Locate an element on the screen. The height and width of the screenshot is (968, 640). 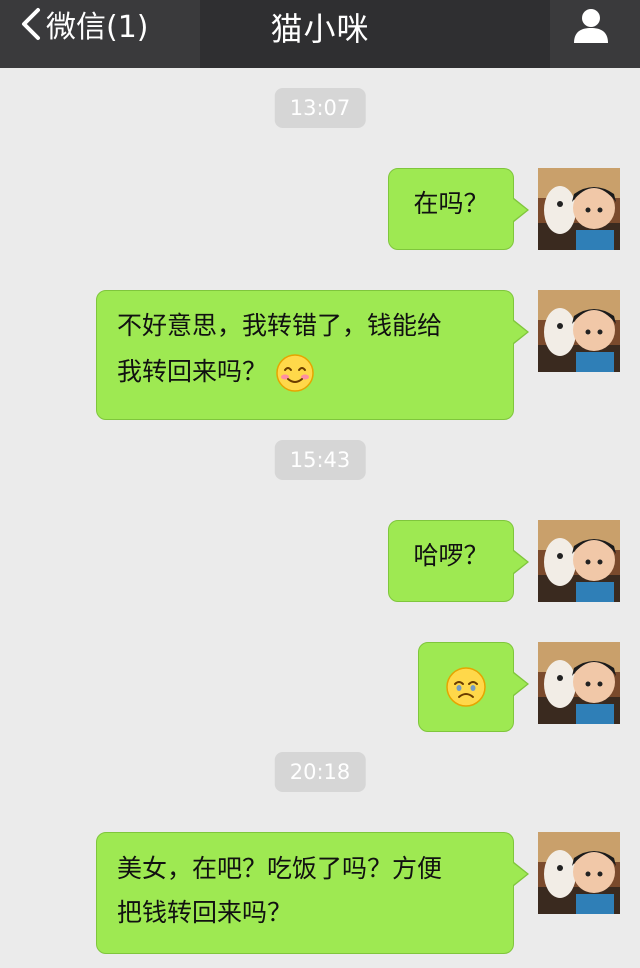
timestamp: 15:43 is located at coordinates (320, 460).